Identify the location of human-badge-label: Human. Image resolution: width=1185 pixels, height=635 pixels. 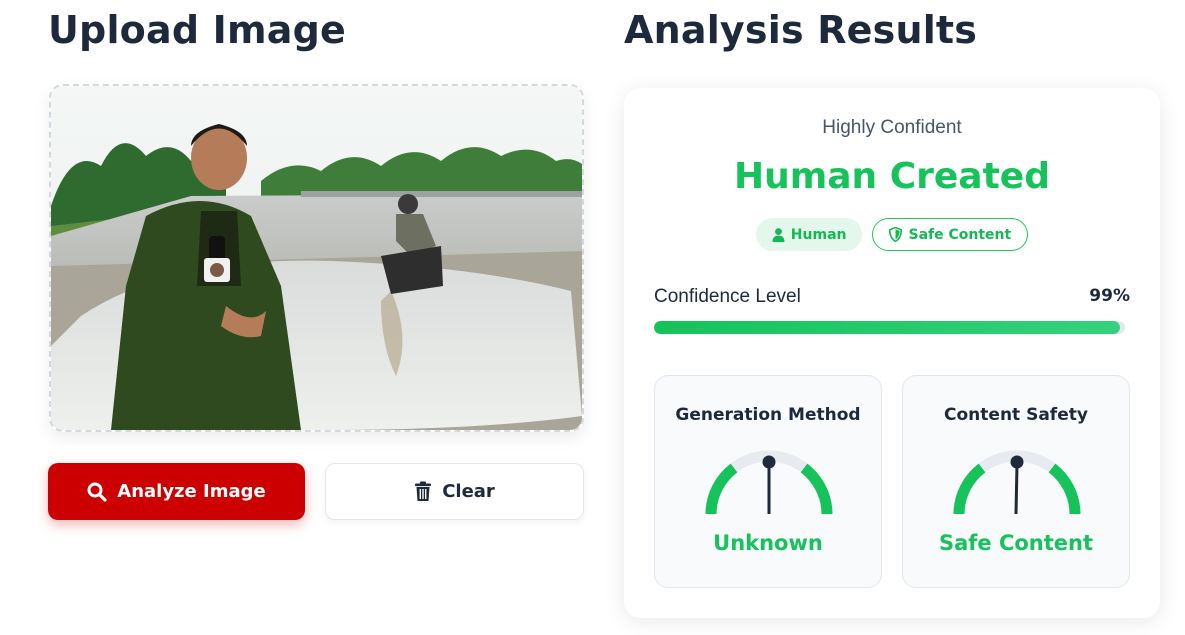
(818, 234).